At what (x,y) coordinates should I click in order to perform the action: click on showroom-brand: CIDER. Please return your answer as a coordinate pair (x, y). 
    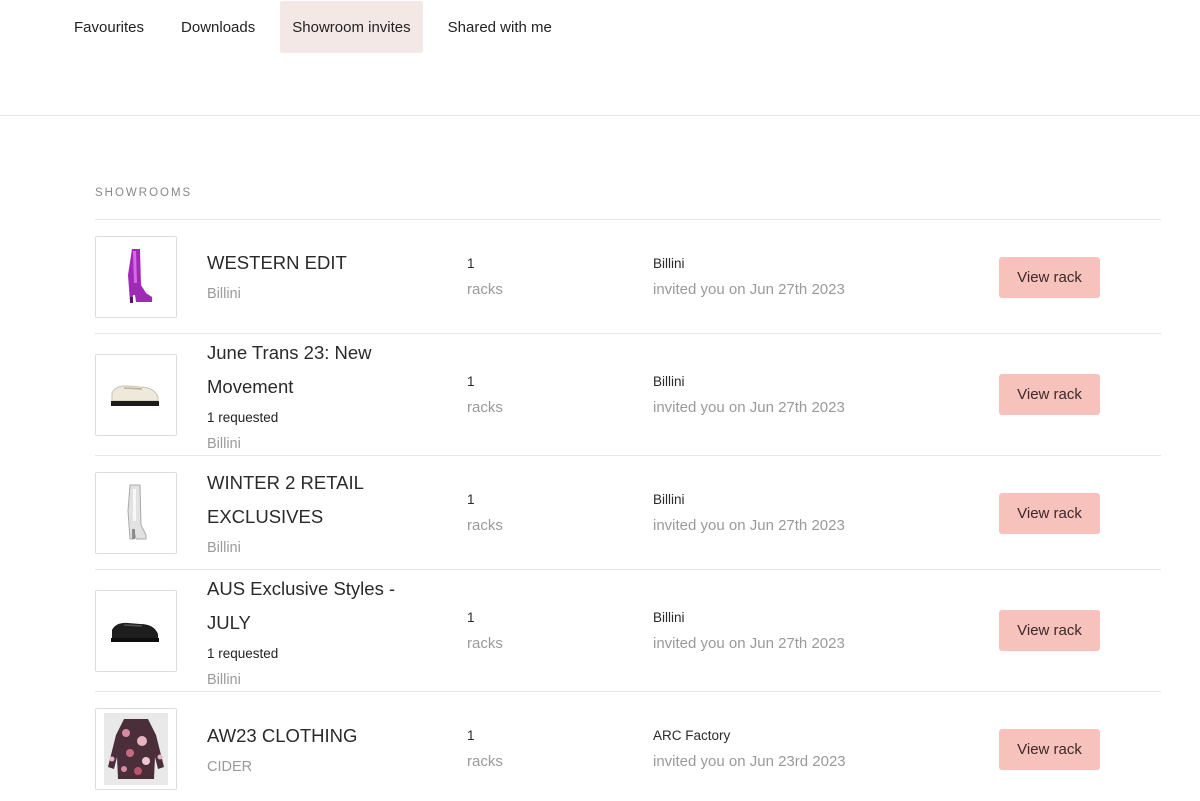
    Looking at the image, I should click on (230, 767).